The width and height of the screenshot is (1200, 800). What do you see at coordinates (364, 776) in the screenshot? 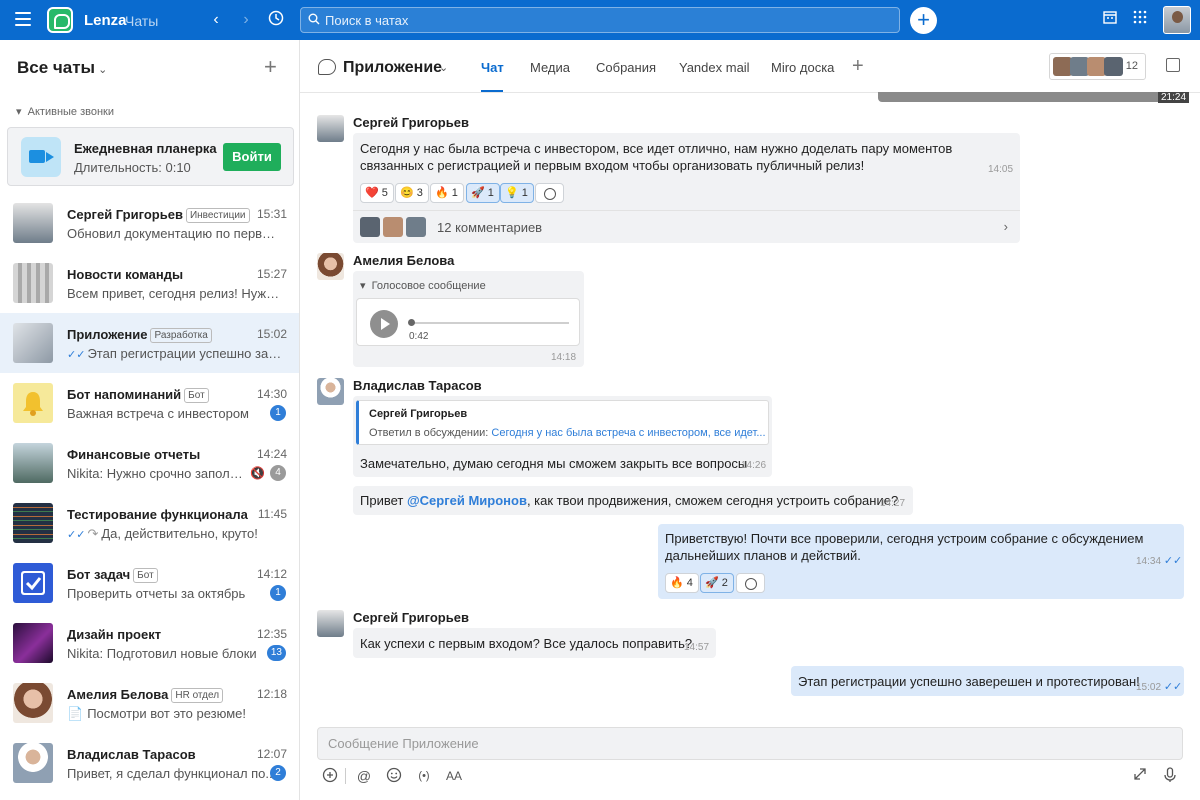
I see `mention-icon: @` at bounding box center [364, 776].